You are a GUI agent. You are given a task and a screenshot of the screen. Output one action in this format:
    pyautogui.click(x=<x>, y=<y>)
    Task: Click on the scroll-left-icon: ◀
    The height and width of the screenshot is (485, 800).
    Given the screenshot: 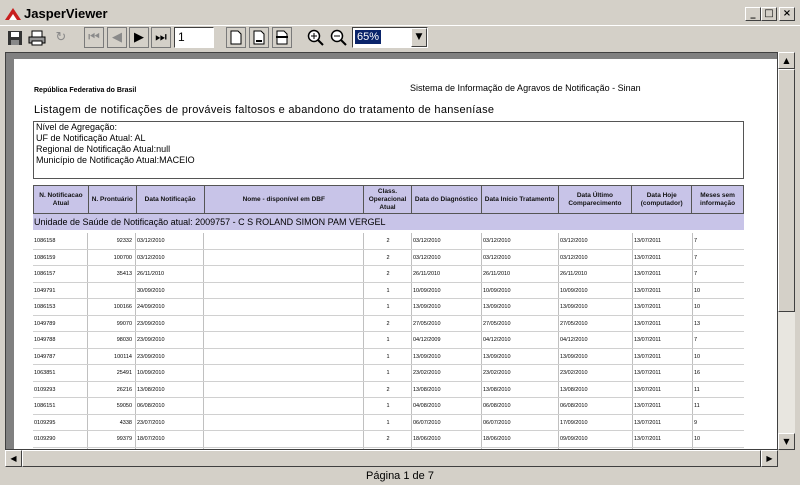 What is the action you would take?
    pyautogui.click(x=13, y=458)
    